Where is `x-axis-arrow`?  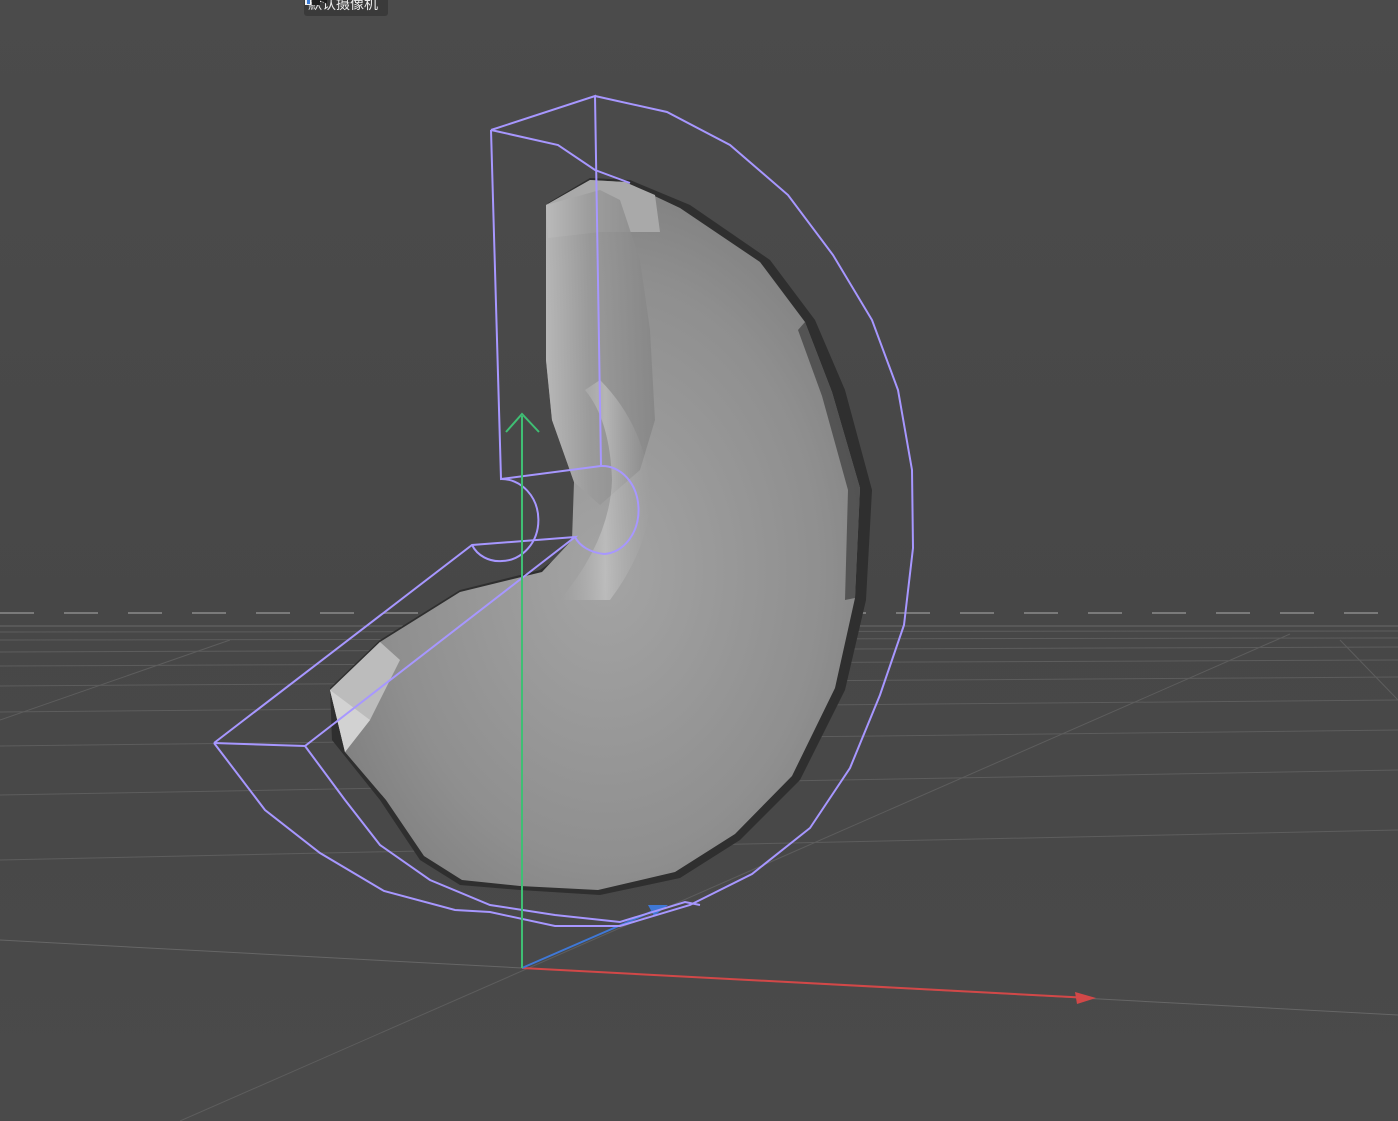 x-axis-arrow is located at coordinates (808, 985).